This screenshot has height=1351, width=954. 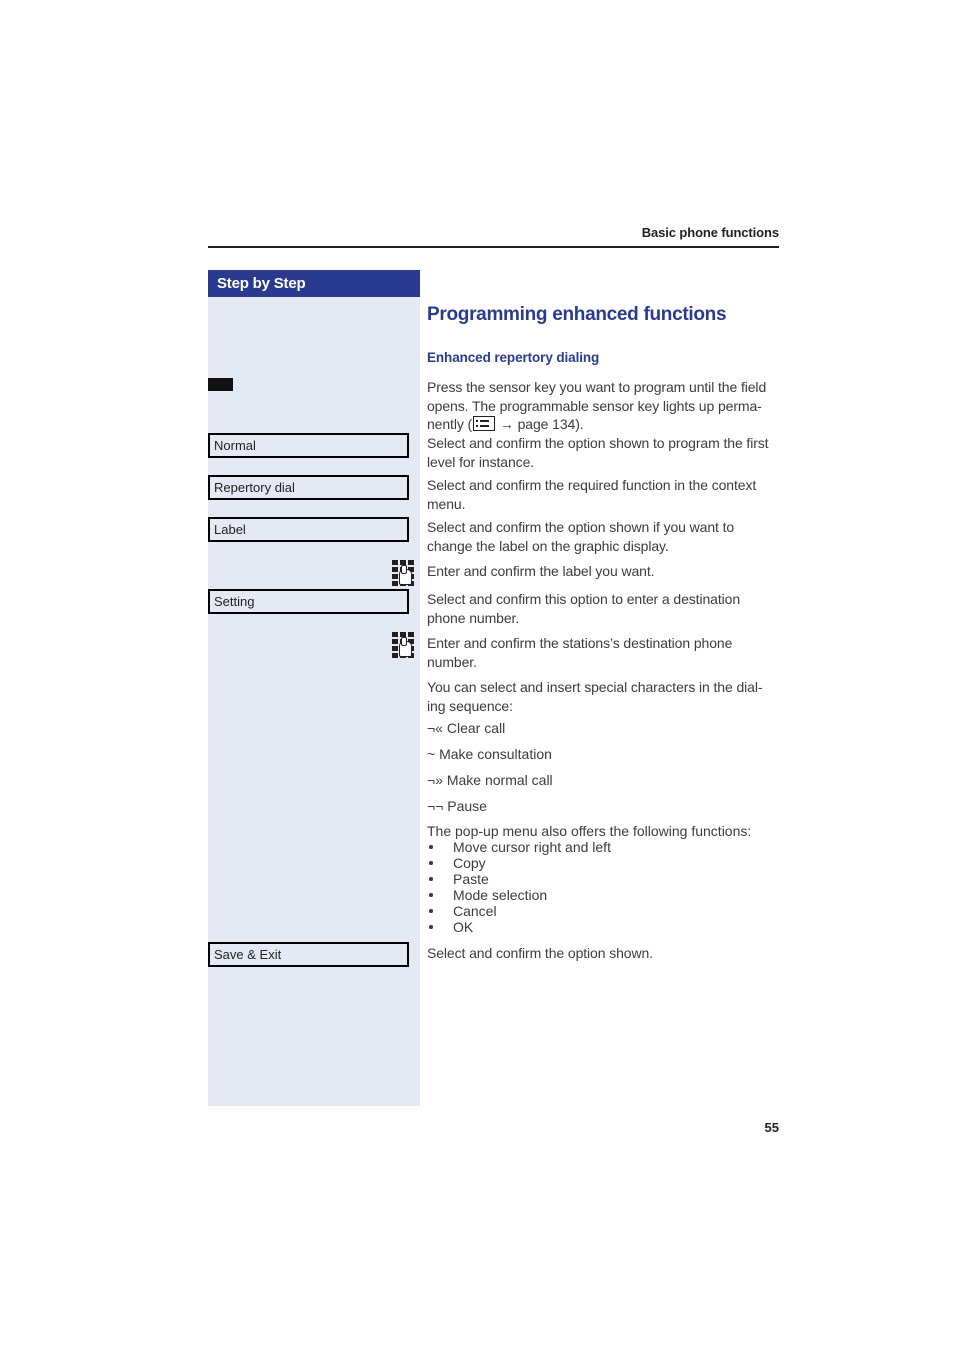 What do you see at coordinates (493, 233) in the screenshot?
I see `running-header: Basic phone functions` at bounding box center [493, 233].